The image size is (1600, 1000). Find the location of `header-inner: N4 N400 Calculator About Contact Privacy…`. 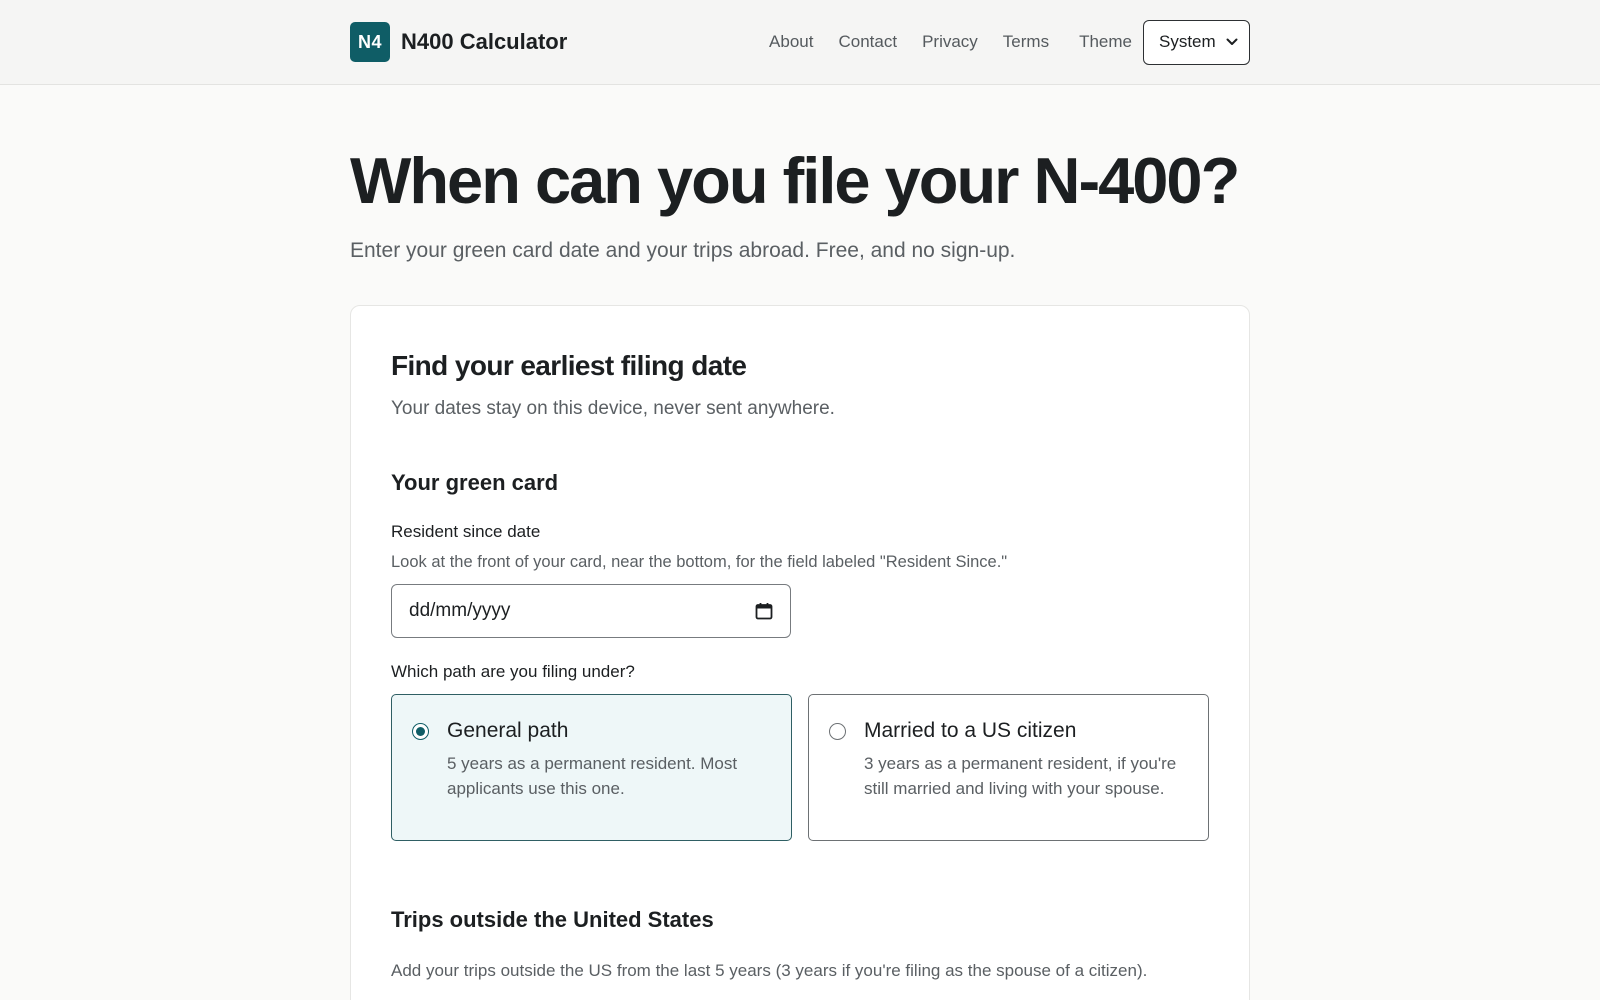

header-inner: N4 N400 Calculator About Contact Privacy… is located at coordinates (800, 42).